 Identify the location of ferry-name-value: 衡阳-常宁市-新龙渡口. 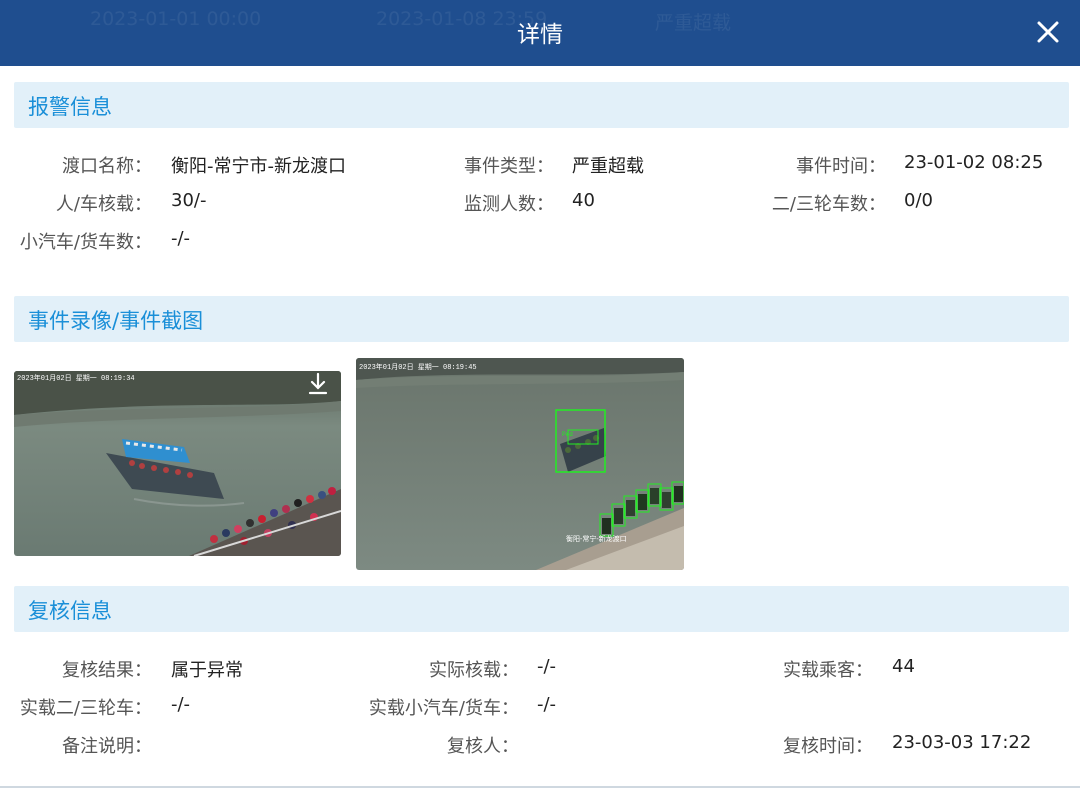
(258, 166).